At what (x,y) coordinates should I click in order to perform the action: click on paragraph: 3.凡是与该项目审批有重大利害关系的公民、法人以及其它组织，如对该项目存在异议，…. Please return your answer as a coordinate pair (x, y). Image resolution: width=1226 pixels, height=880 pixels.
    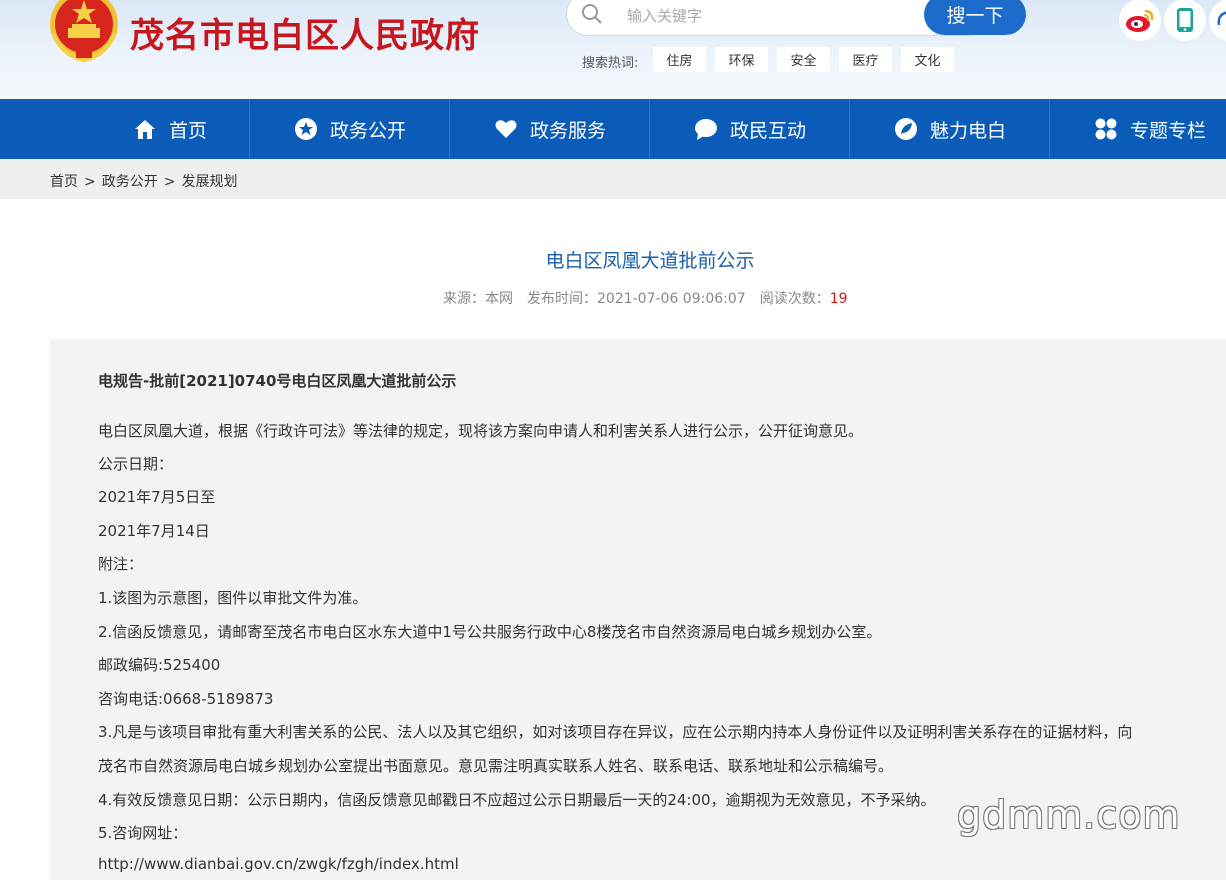
    Looking at the image, I should click on (615, 732).